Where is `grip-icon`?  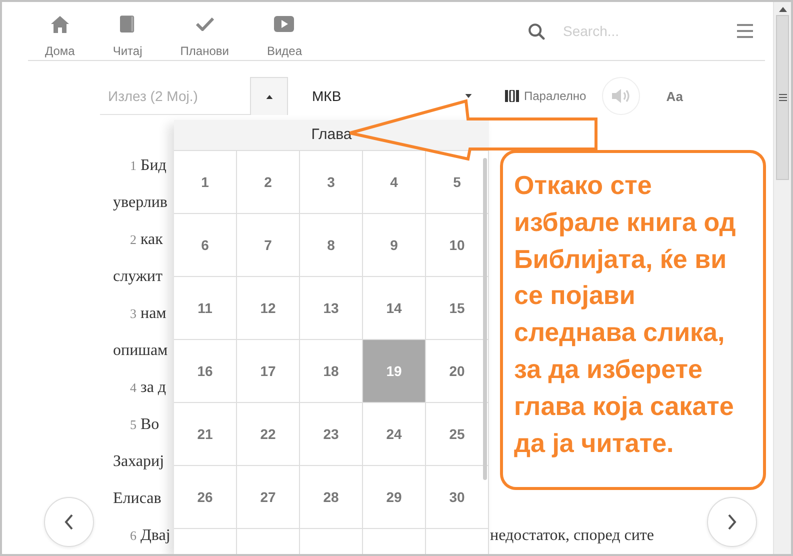 grip-icon is located at coordinates (782, 97).